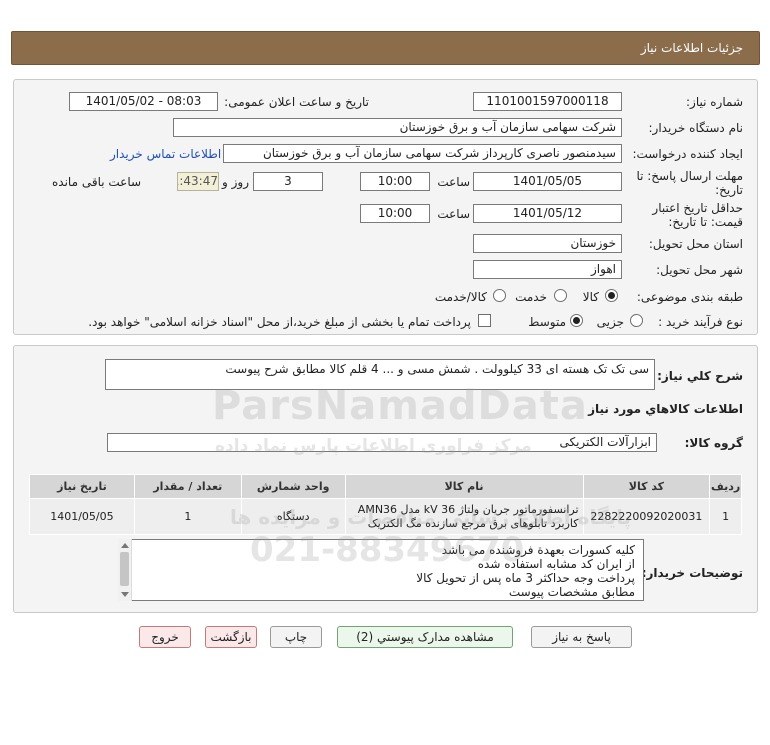 The width and height of the screenshot is (770, 745). I want to click on remaining-time-label: ساعت باقی مانده, so click(97, 182).